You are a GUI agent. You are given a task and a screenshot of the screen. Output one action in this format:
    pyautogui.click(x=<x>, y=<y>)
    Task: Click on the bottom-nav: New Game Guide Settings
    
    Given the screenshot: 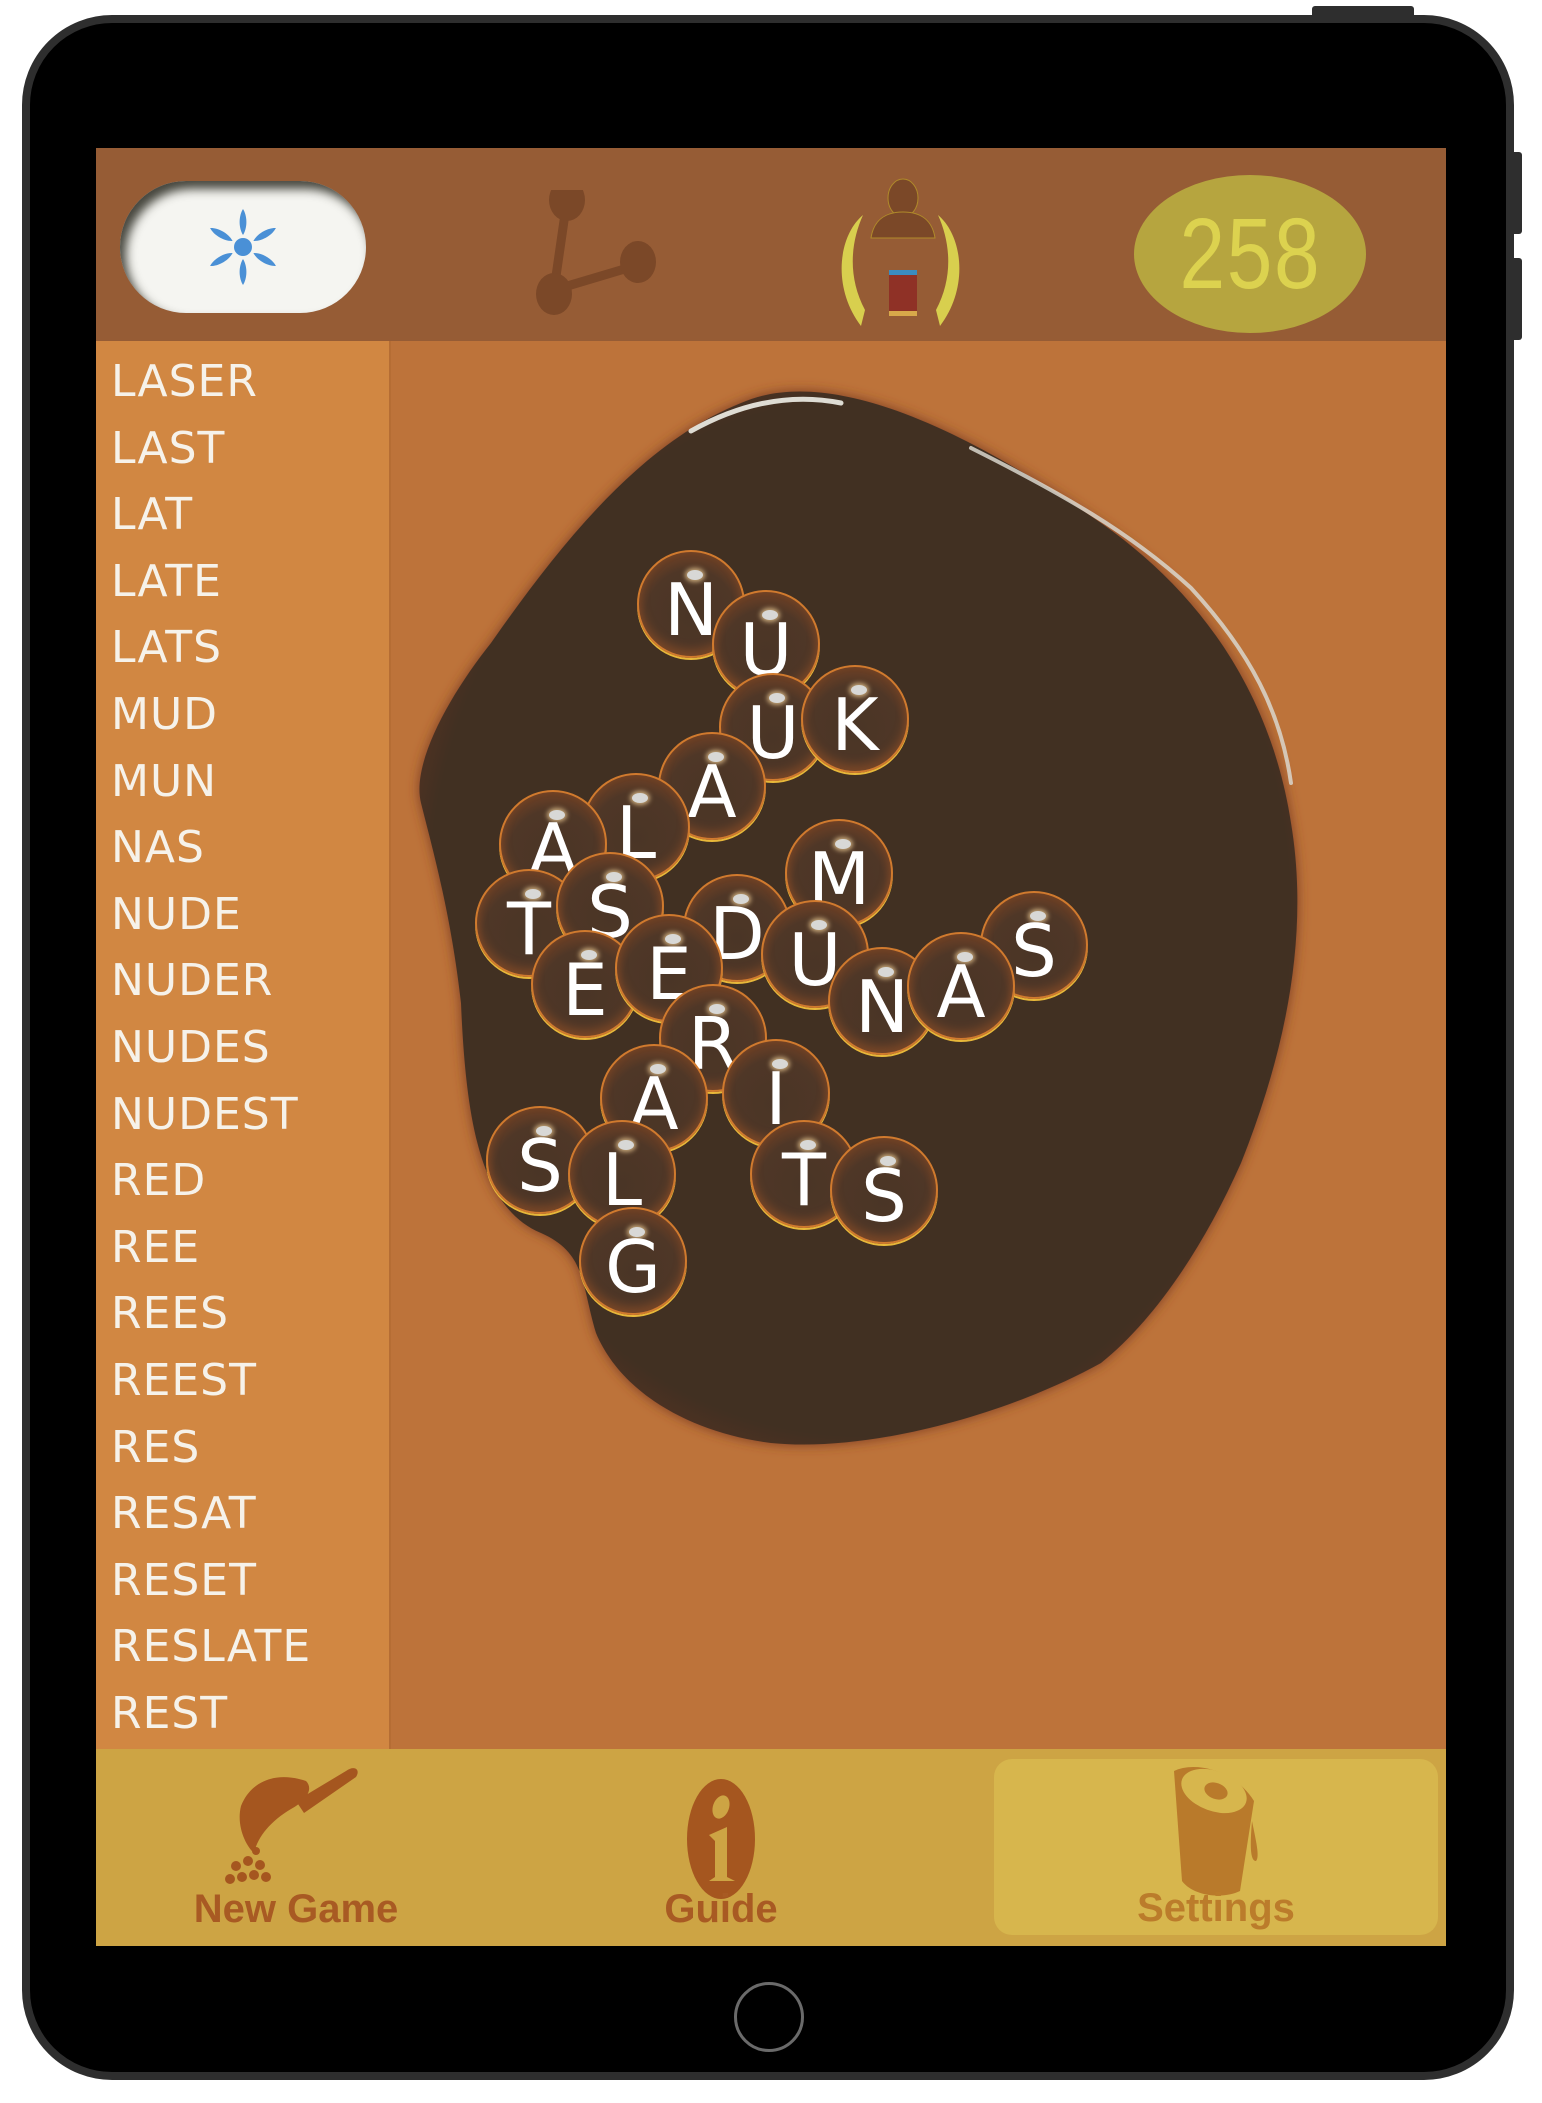 What is the action you would take?
    pyautogui.click(x=771, y=1847)
    